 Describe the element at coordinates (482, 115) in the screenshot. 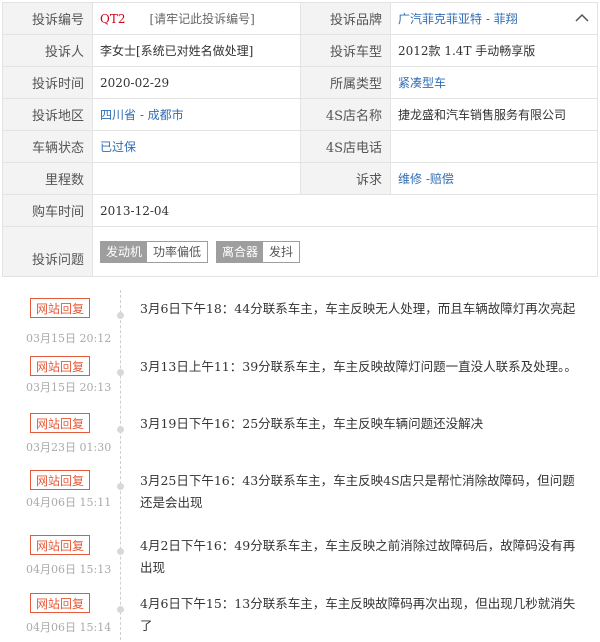

I see `dealer-name-value: 捷龙盛和汽车销售服务有限公司` at that location.